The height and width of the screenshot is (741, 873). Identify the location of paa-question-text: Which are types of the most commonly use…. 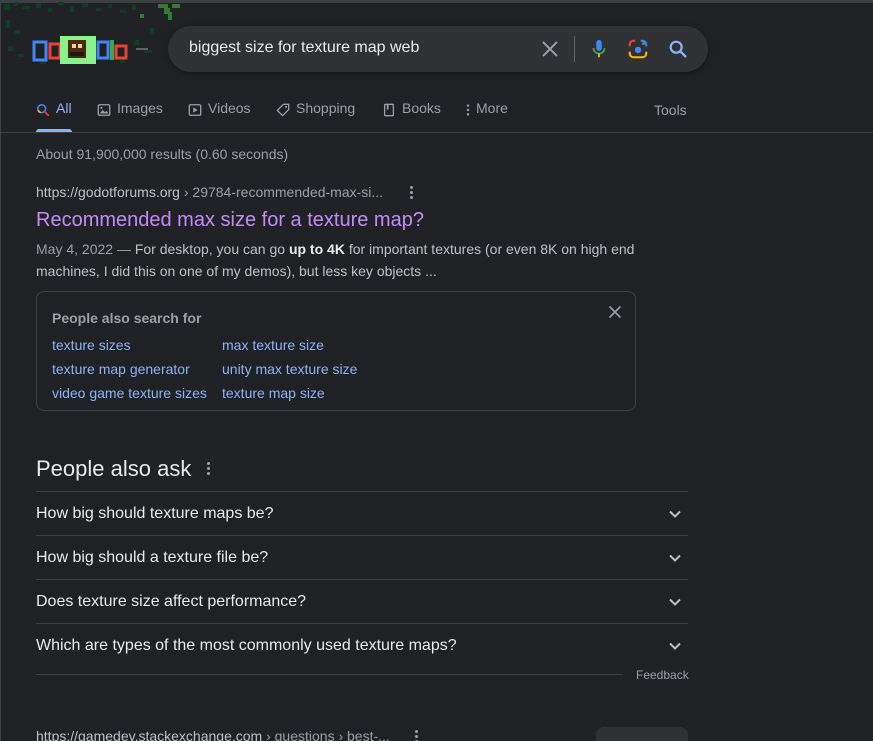
(246, 645).